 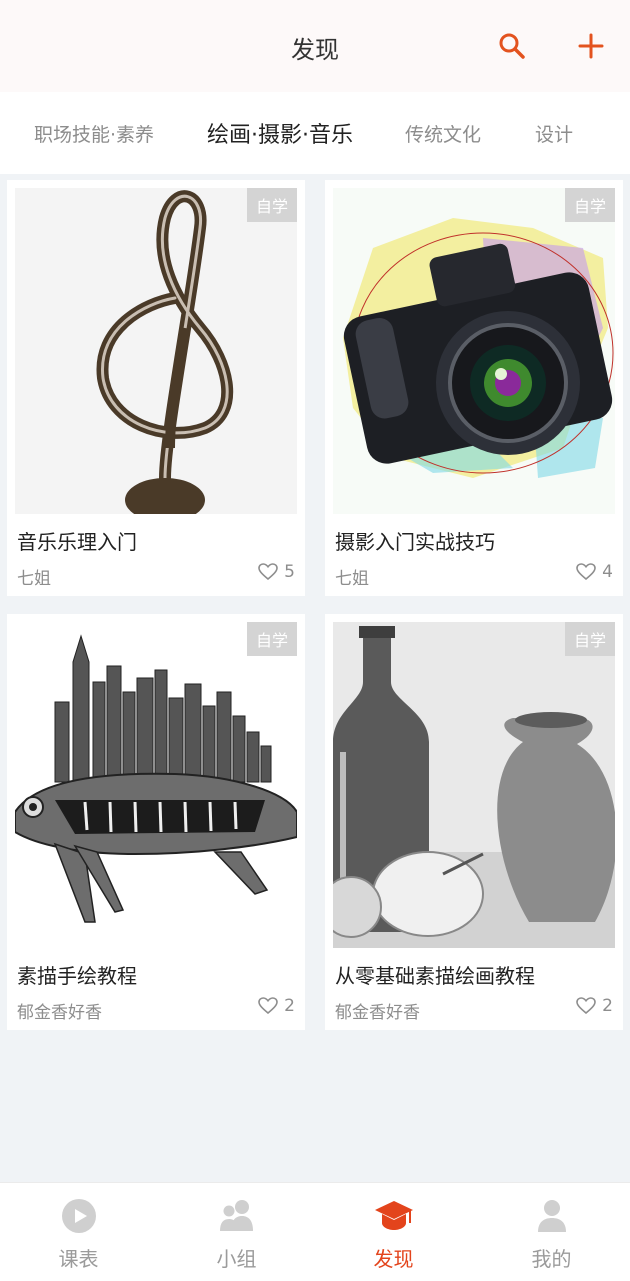 I want to click on bottom-navigation: 课表 小组 发现 我的, so click(x=315, y=1231).